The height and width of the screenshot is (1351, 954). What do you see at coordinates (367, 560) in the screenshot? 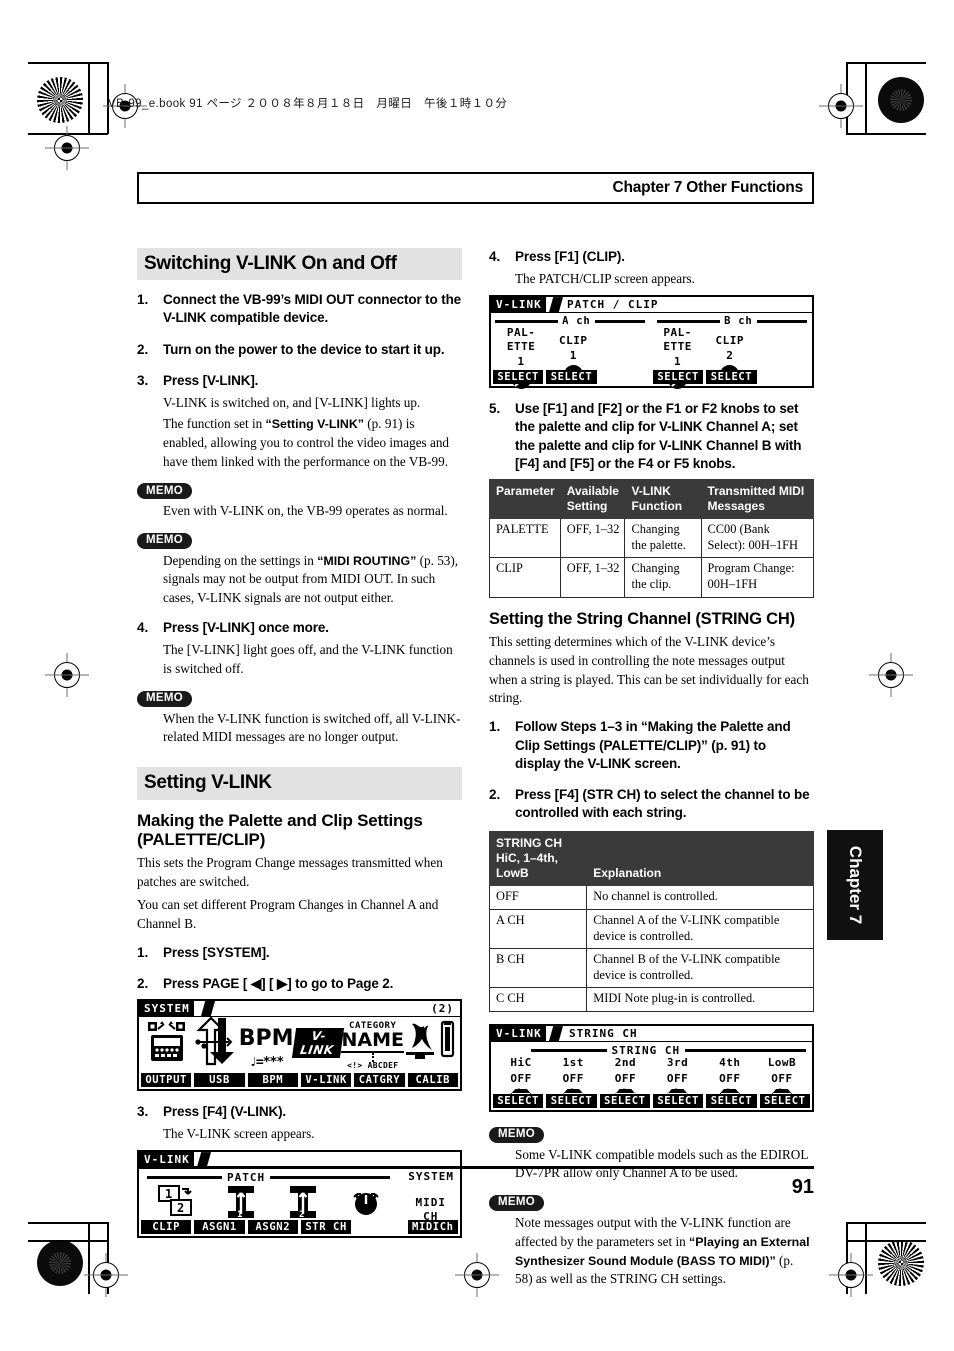
I see `ref-midi-routing: “MIDI ROUTING”` at bounding box center [367, 560].